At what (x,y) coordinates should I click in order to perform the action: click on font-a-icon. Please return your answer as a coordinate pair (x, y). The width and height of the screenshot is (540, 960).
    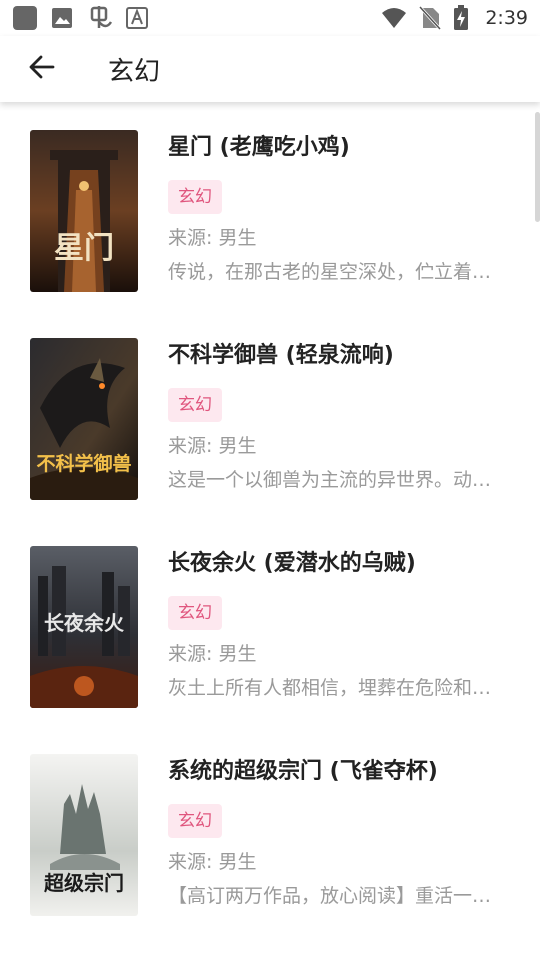
    Looking at the image, I should click on (137, 18).